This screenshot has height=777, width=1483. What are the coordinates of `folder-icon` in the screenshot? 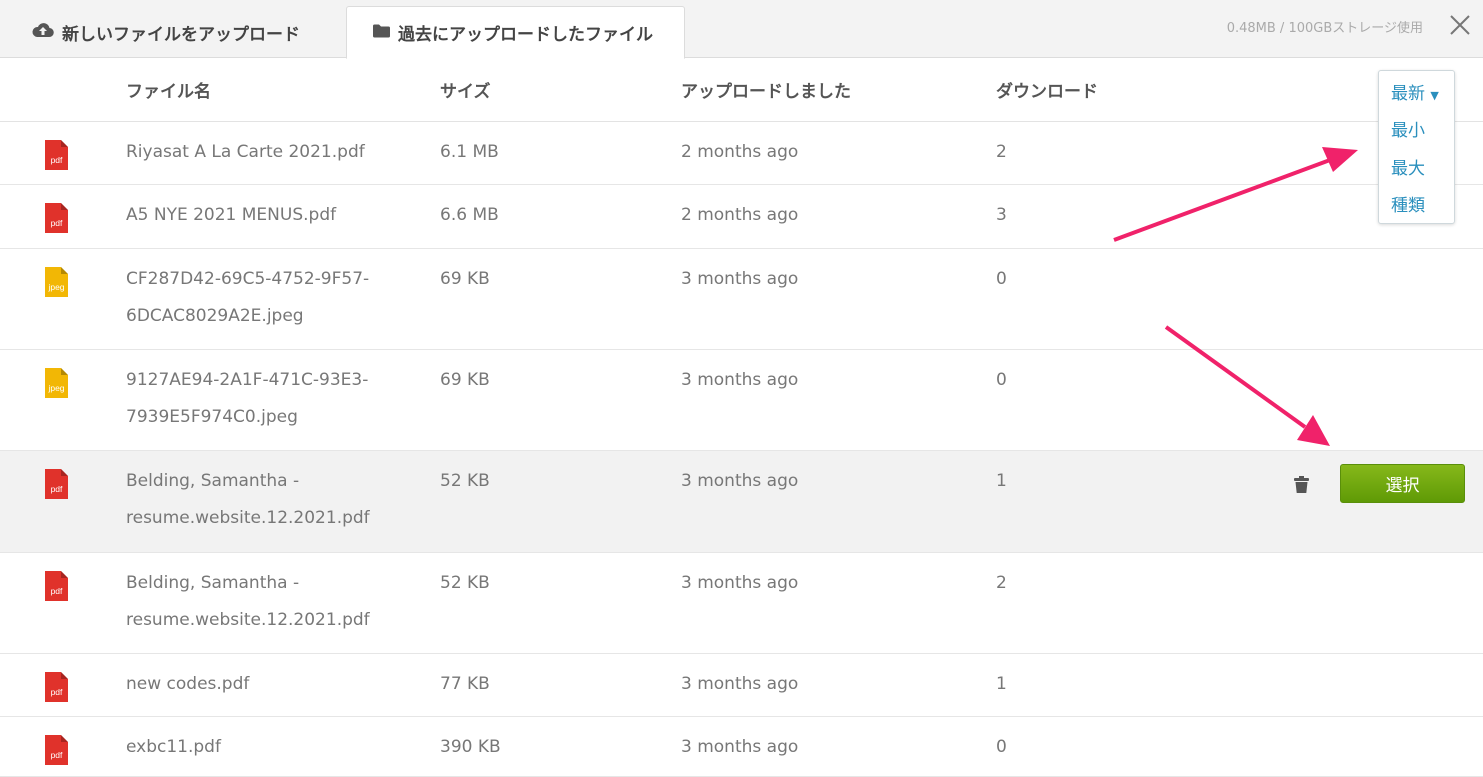 It's located at (381, 33).